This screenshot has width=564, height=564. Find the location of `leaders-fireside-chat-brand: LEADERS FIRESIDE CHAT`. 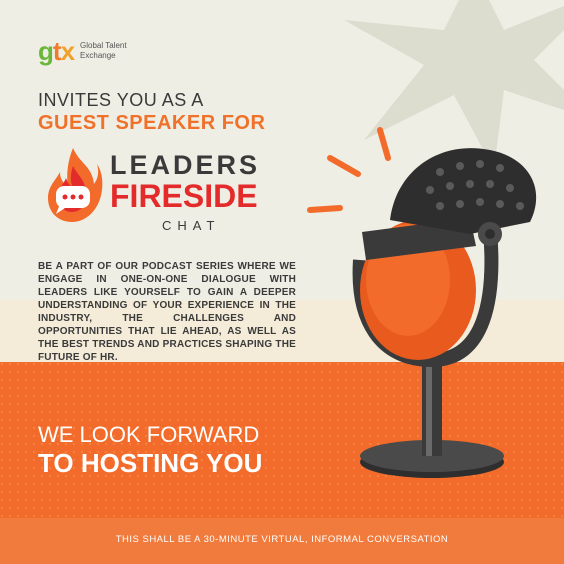

leaders-fireside-chat-brand: LEADERS FIRESIDE CHAT is located at coordinates (162, 192).